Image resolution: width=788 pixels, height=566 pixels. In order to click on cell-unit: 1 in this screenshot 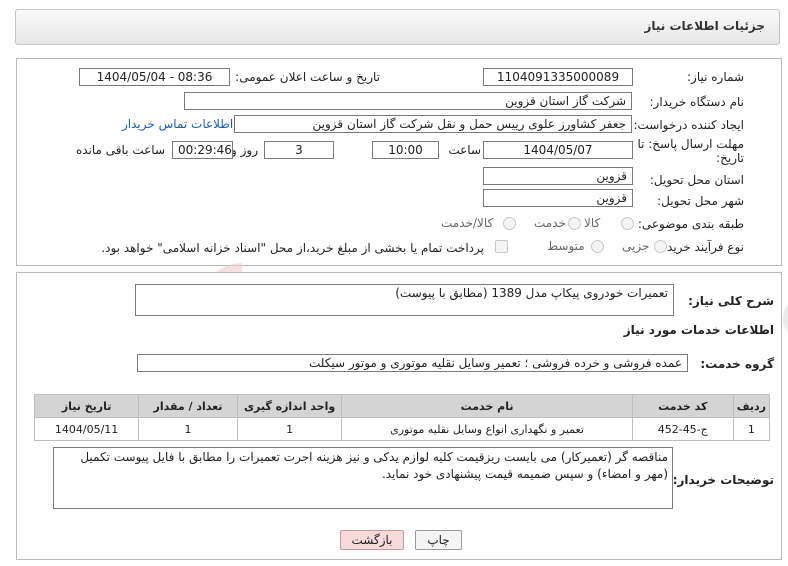, I will do `click(289, 429)`.